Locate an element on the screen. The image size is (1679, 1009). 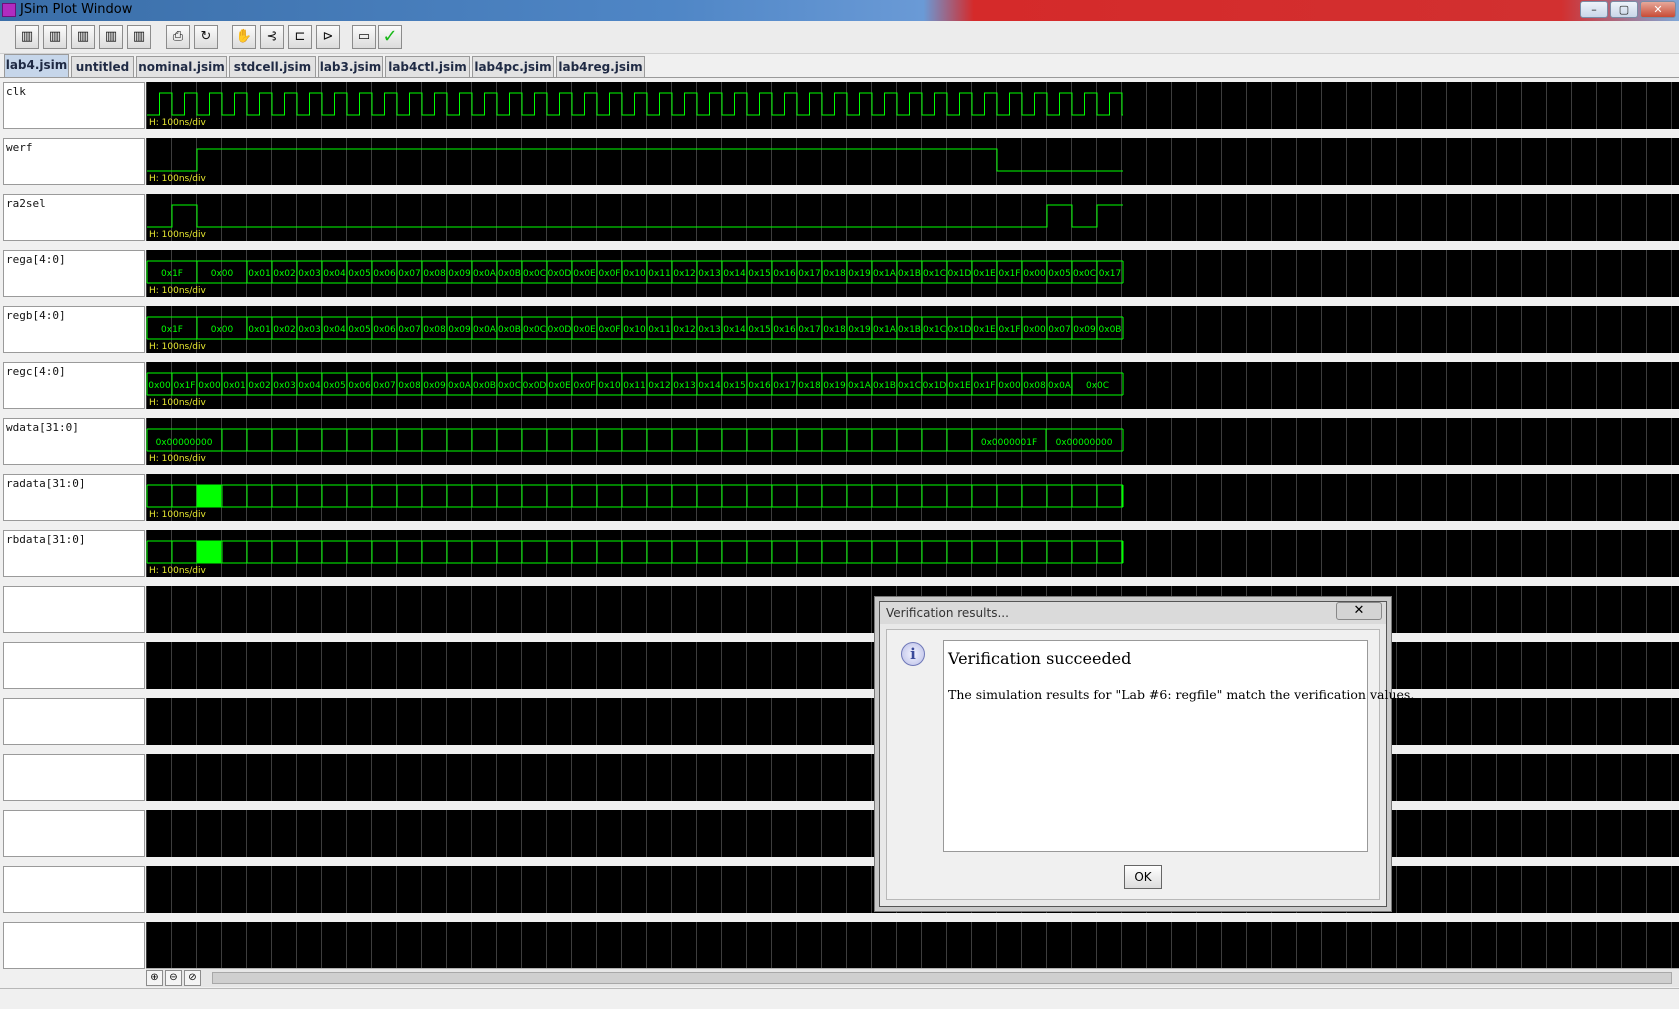
signal-name: wdata[31:0] is located at coordinates (74, 441).